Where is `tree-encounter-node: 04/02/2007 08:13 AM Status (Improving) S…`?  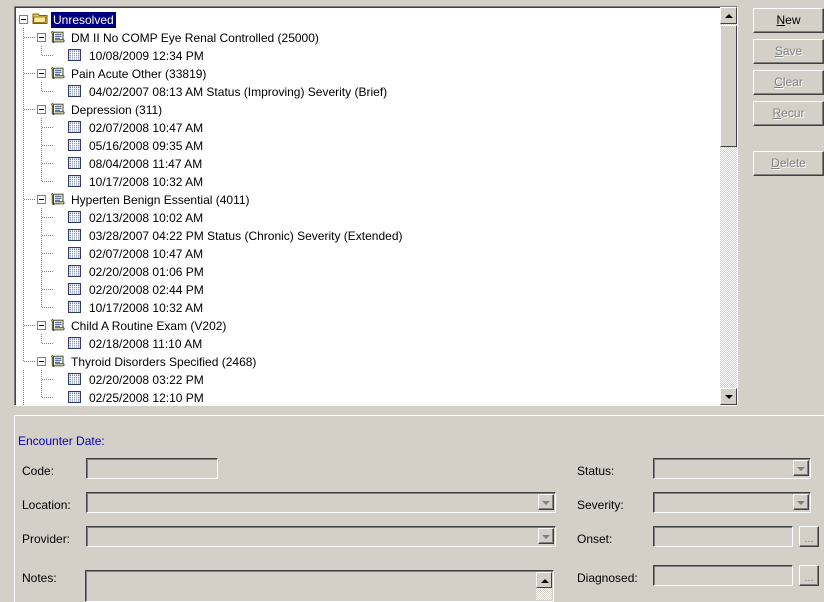 tree-encounter-node: 04/02/2007 08:13 AM Status (Improving) S… is located at coordinates (368, 91).